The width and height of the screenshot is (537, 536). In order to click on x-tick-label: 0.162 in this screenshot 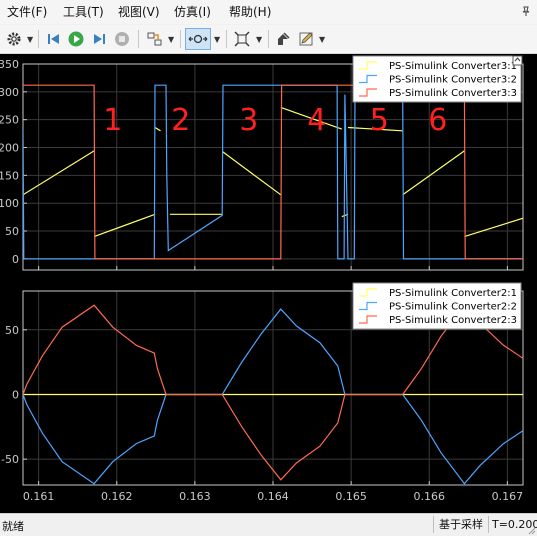, I will do `click(117, 496)`.